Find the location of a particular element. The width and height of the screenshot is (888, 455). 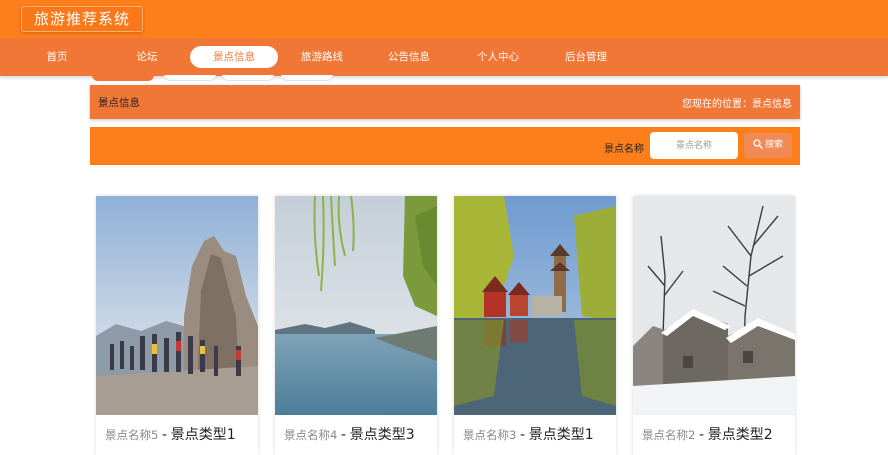

attraction-type: 景点类型3 is located at coordinates (382, 435).